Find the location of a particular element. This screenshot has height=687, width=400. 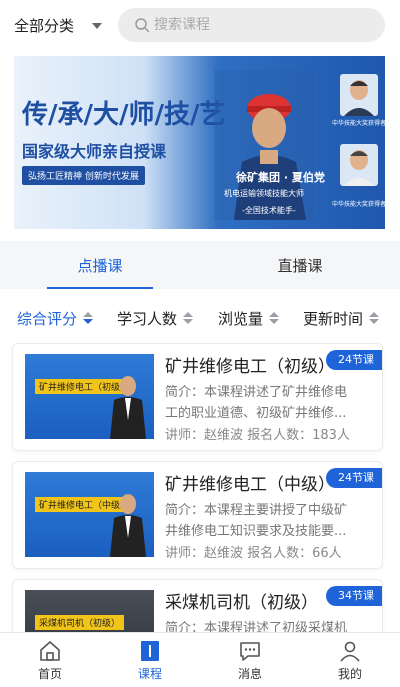

sort-learners: 学习人数 is located at coordinates (155, 318).